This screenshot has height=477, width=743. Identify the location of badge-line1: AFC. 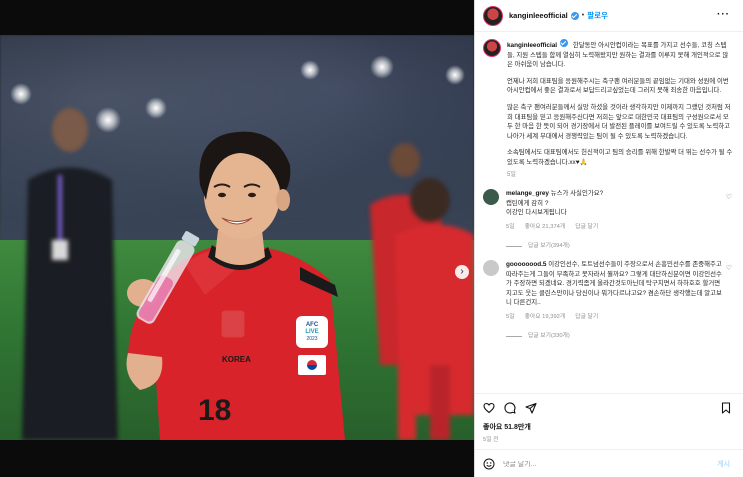
(312, 325).